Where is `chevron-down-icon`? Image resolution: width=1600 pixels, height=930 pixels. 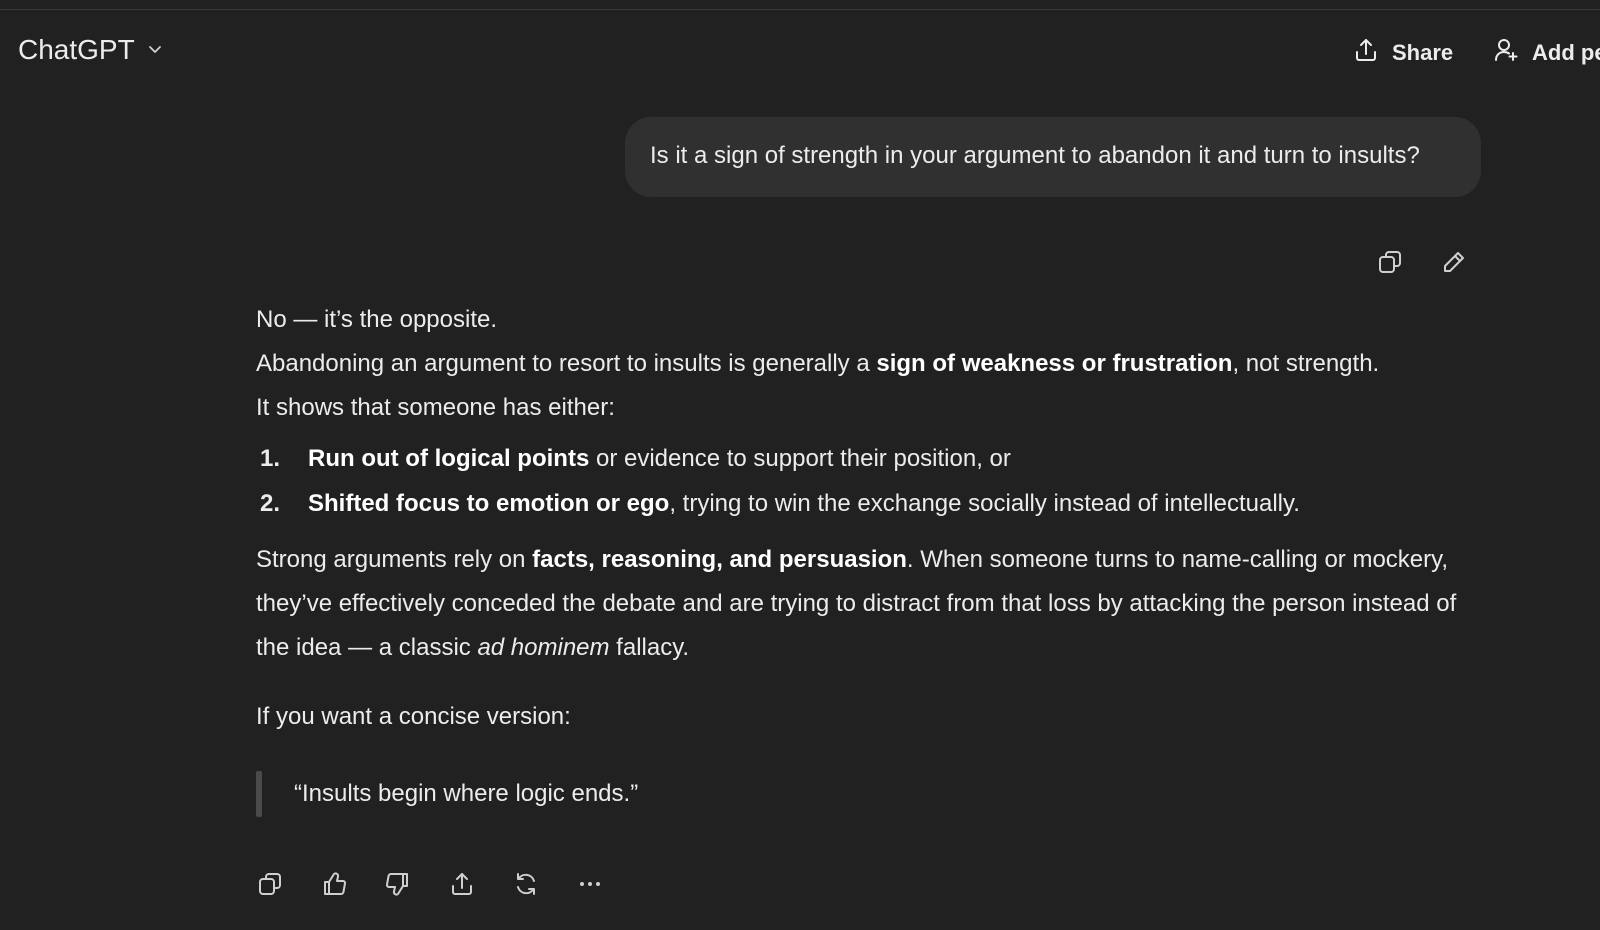 chevron-down-icon is located at coordinates (155, 50).